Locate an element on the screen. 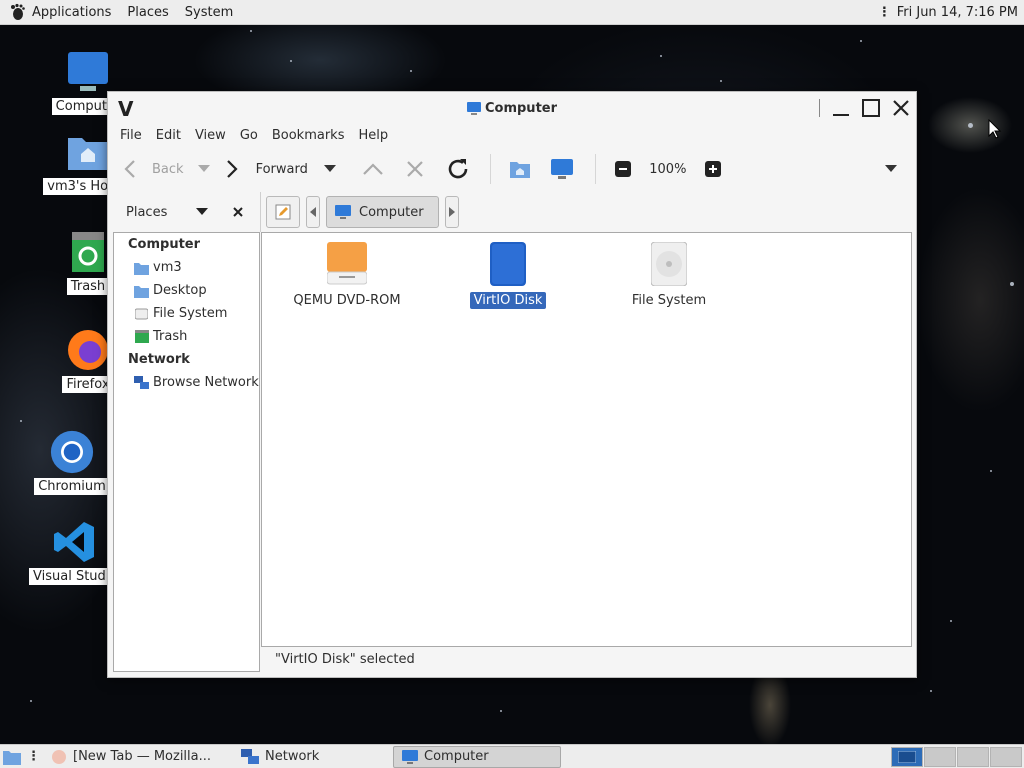 The image size is (1024, 768). menu-file: File is located at coordinates (131, 135).